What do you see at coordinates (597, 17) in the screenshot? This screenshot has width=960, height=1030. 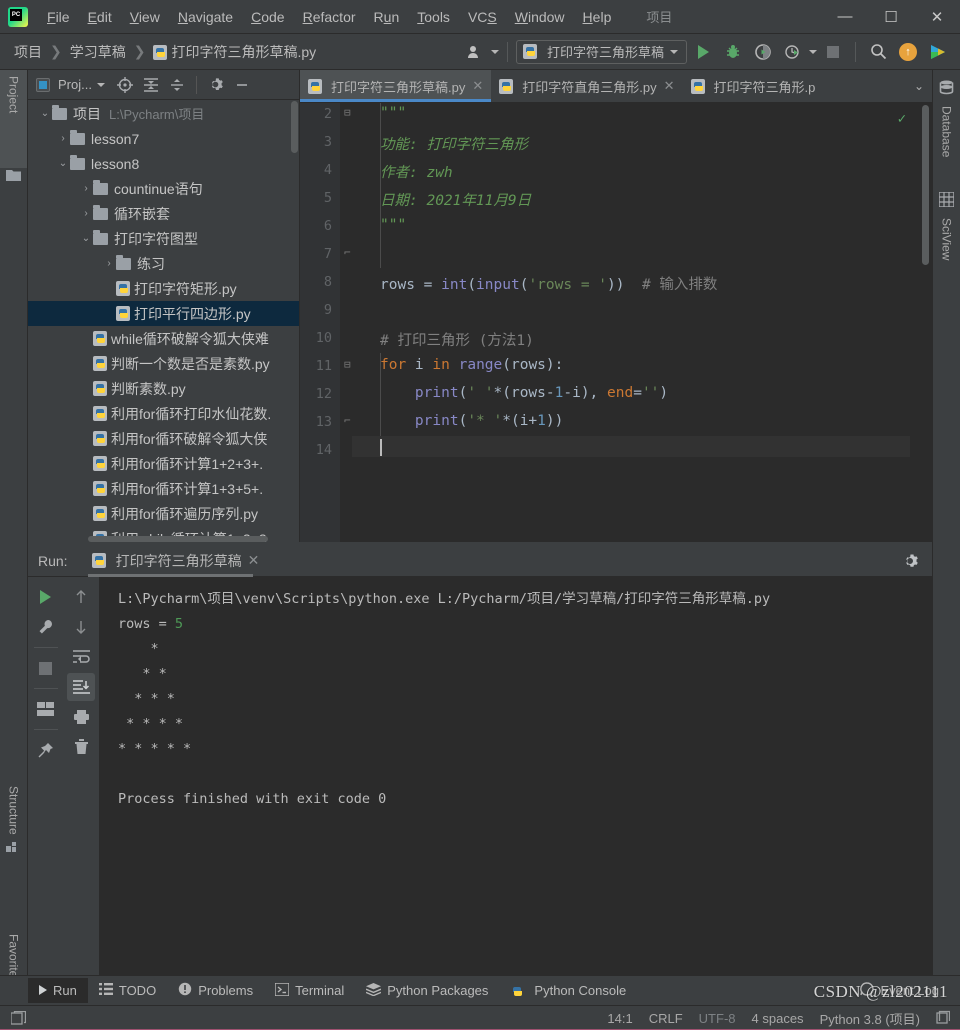 I see `menu-help: Help` at bounding box center [597, 17].